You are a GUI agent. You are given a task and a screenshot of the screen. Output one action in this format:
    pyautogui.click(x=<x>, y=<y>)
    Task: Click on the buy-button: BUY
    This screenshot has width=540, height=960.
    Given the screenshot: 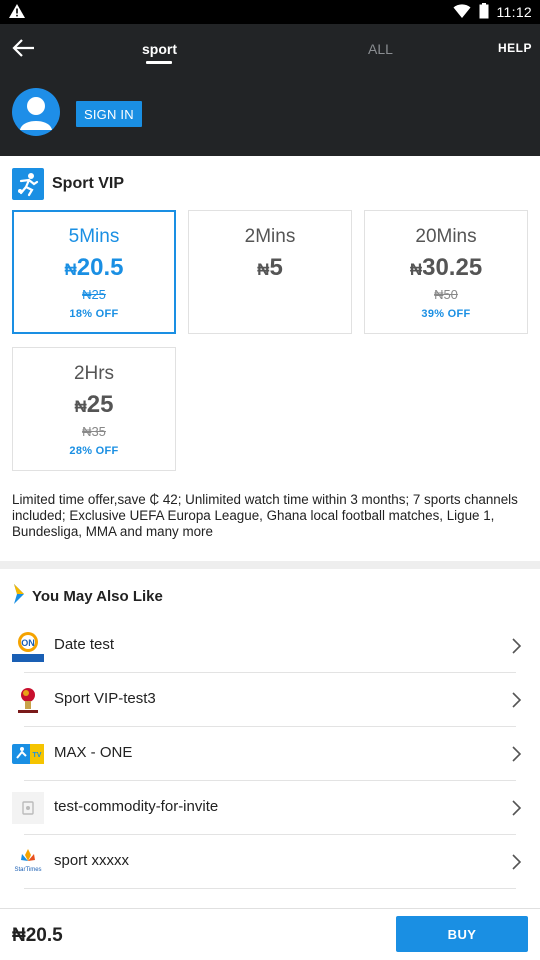 What is the action you would take?
    pyautogui.click(x=462, y=934)
    